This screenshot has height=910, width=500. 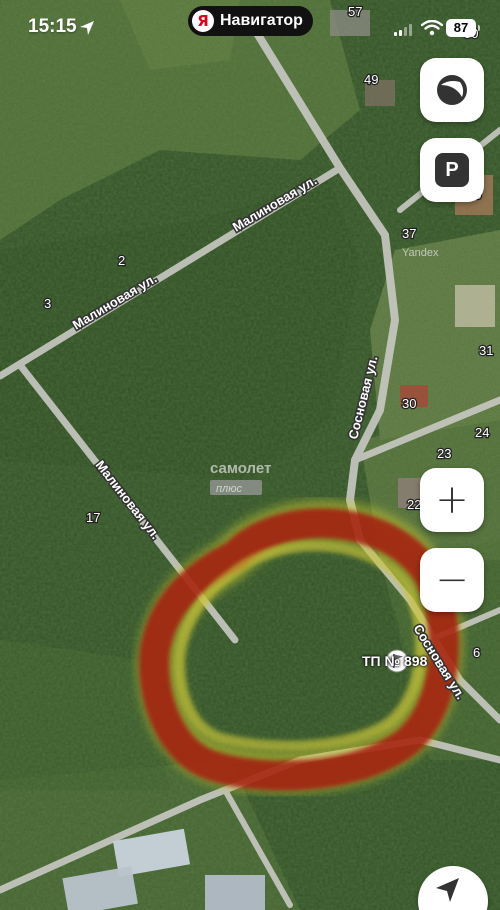 I want to click on poi-label: ТП № 898, so click(x=394, y=661).